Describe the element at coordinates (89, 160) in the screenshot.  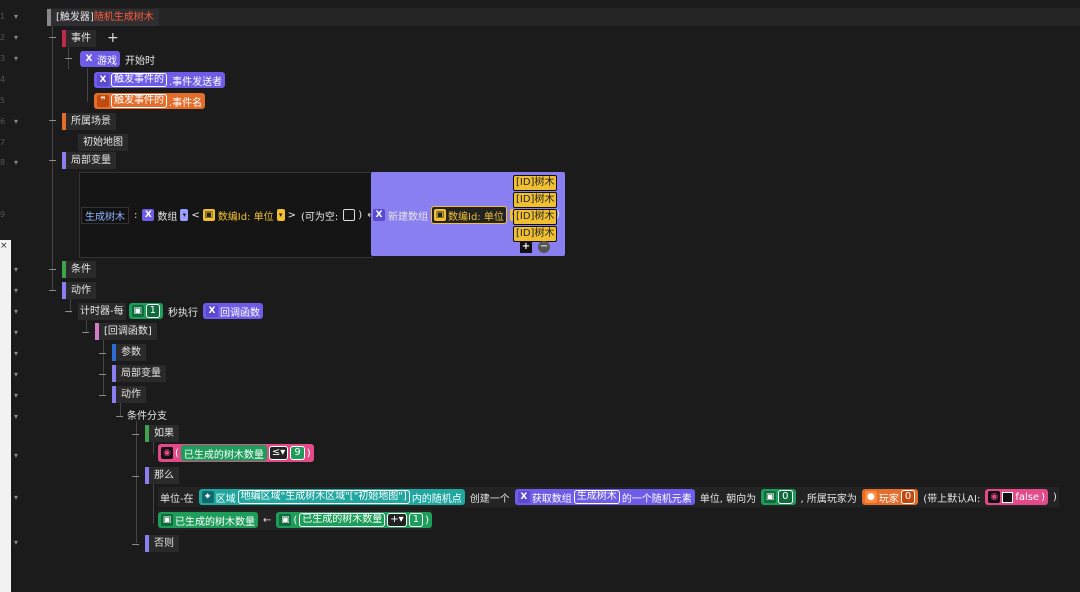
I see `local-var-label: 局部变量` at that location.